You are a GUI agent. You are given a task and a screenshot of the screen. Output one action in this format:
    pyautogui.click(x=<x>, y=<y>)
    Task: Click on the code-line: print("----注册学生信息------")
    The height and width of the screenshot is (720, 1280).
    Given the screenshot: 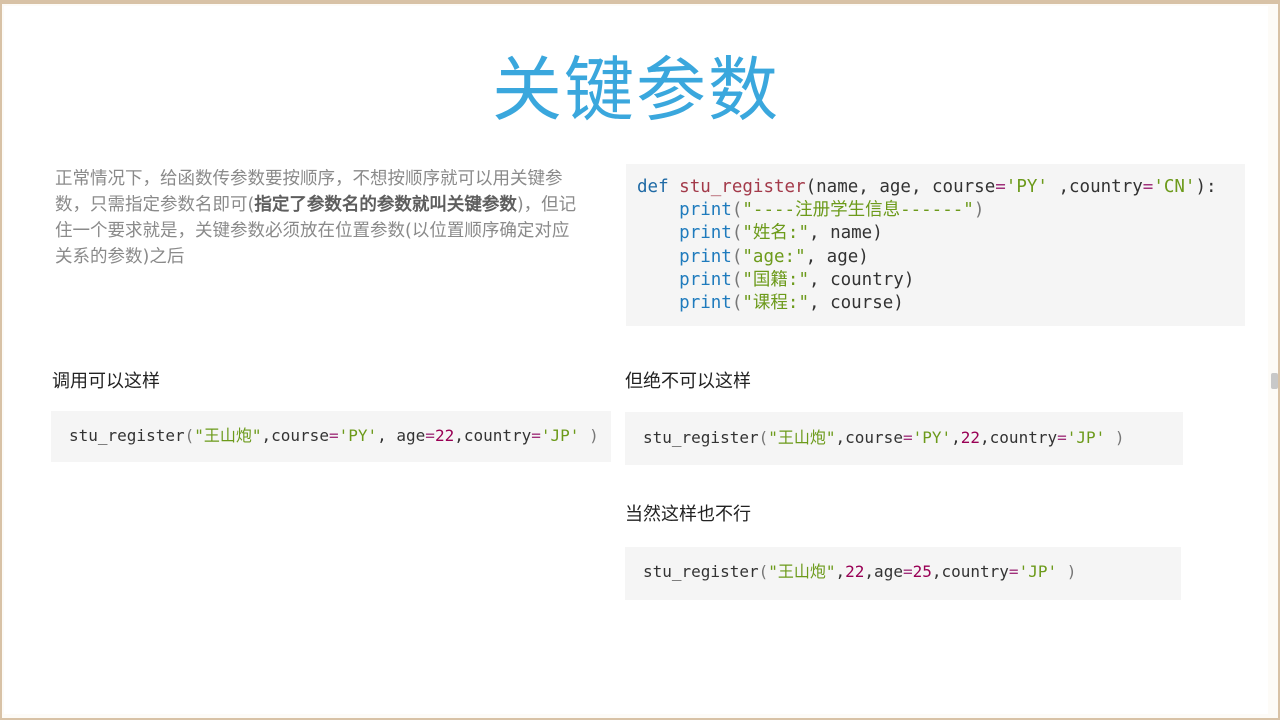 What is the action you would take?
    pyautogui.click(x=810, y=210)
    